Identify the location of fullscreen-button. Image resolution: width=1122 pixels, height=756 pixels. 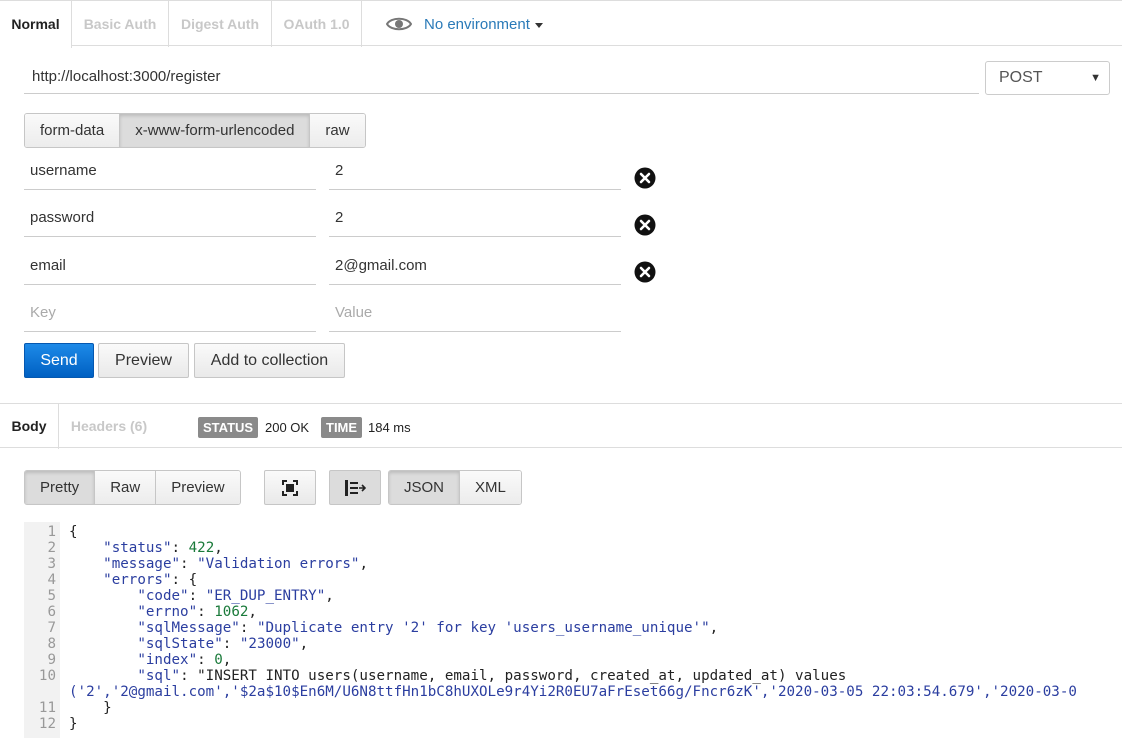
(290, 487).